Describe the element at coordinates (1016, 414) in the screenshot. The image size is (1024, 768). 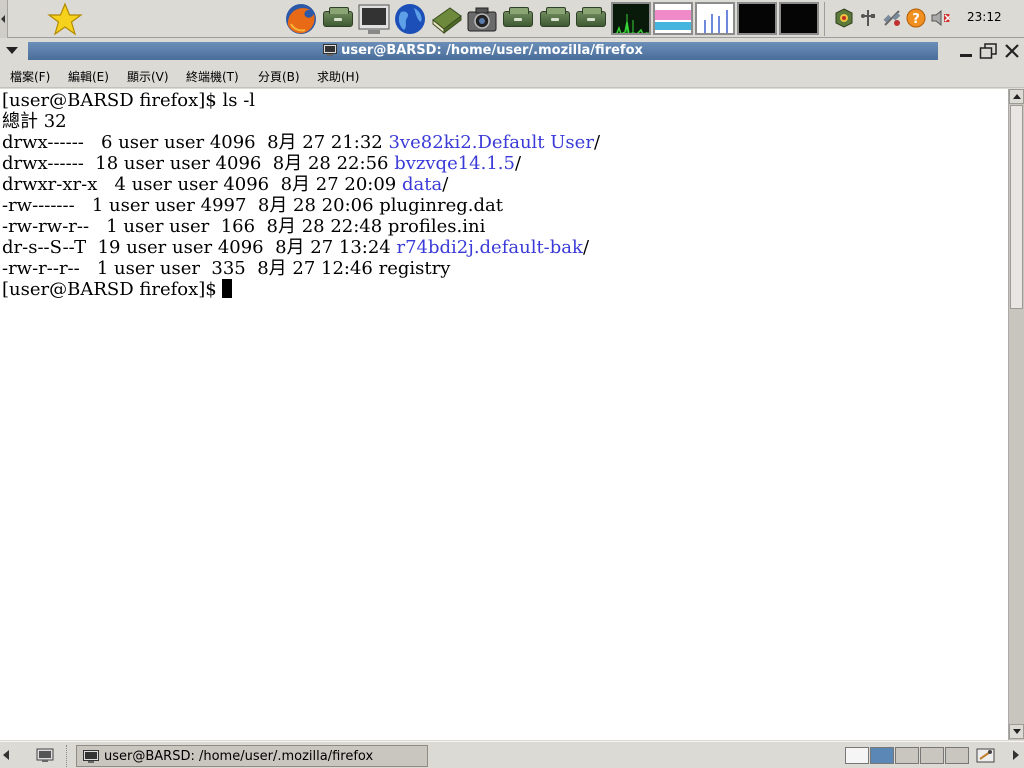
I see `vertical-scrollbar` at that location.